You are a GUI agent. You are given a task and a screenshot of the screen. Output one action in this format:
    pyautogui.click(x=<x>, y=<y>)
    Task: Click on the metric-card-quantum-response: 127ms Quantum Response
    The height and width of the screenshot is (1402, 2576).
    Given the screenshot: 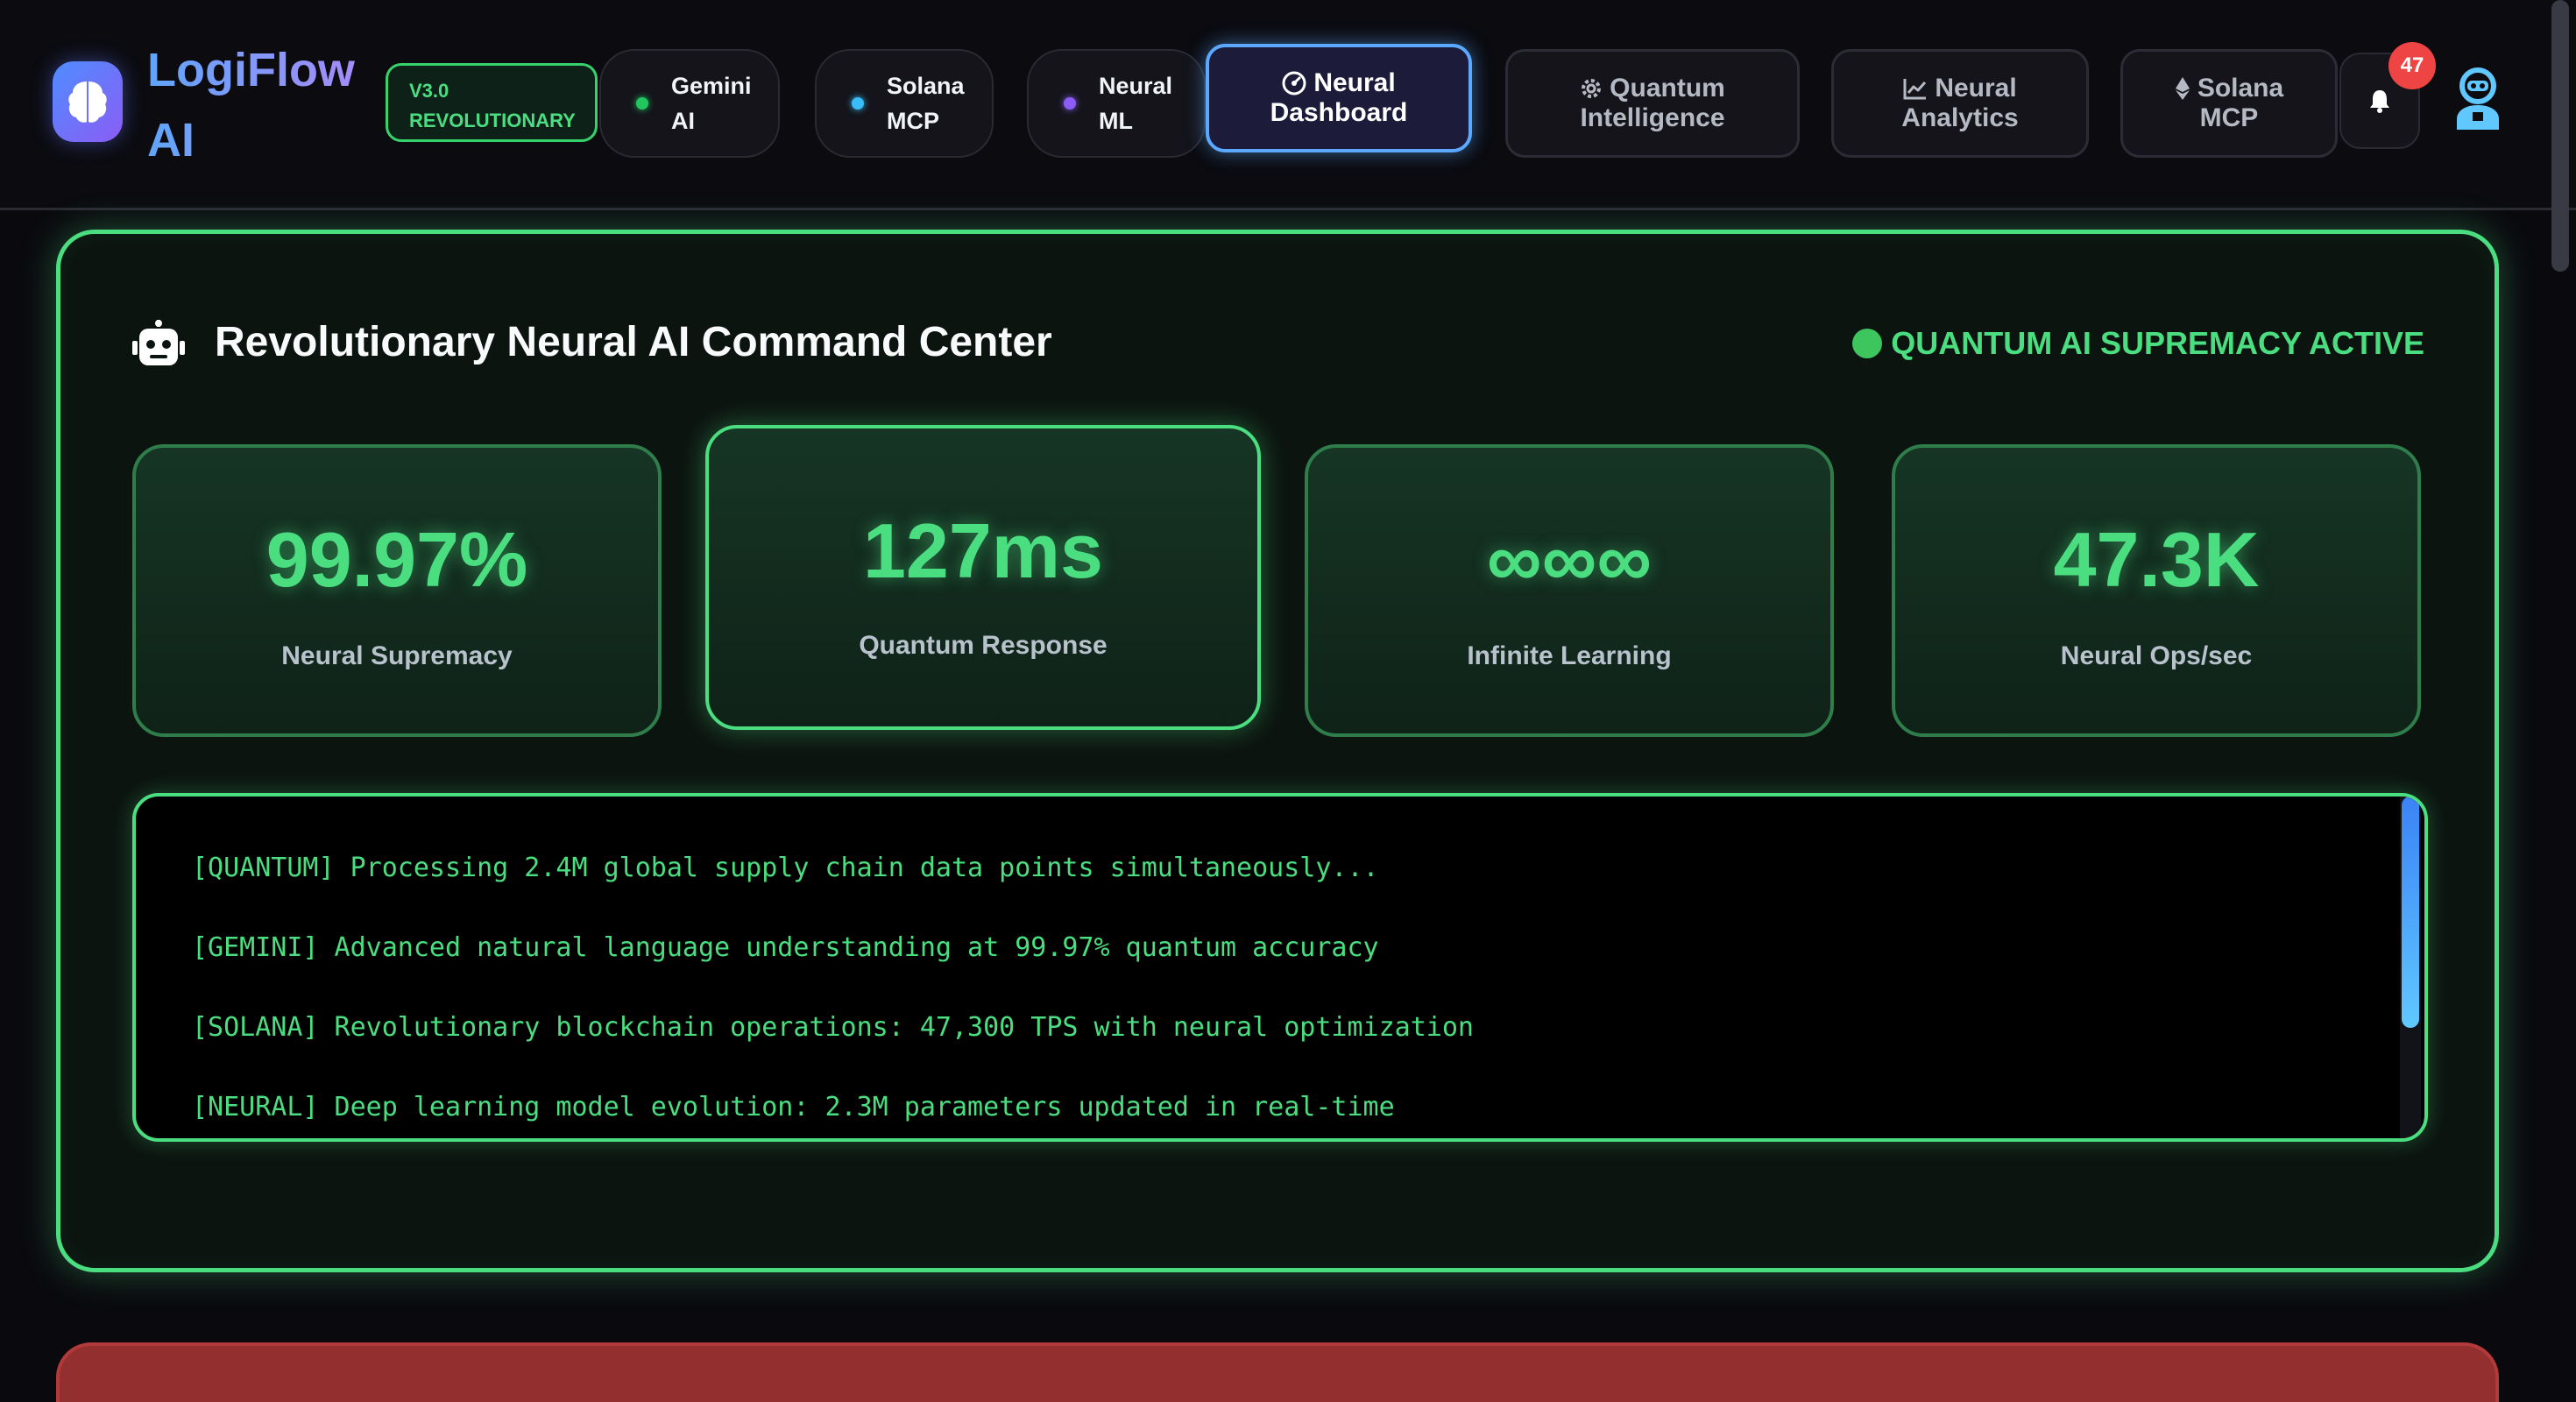 What is the action you would take?
    pyautogui.click(x=983, y=577)
    